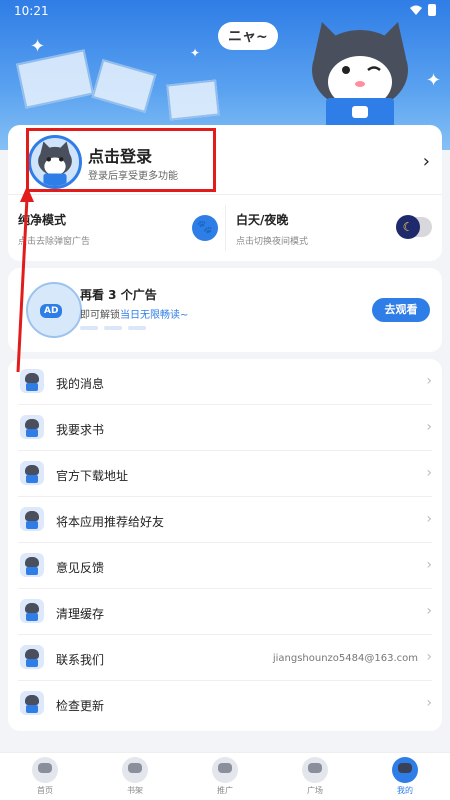 The image size is (450, 800). What do you see at coordinates (110, 522) in the screenshot?
I see `menu-item-label: 将本应用推荐给好友` at bounding box center [110, 522].